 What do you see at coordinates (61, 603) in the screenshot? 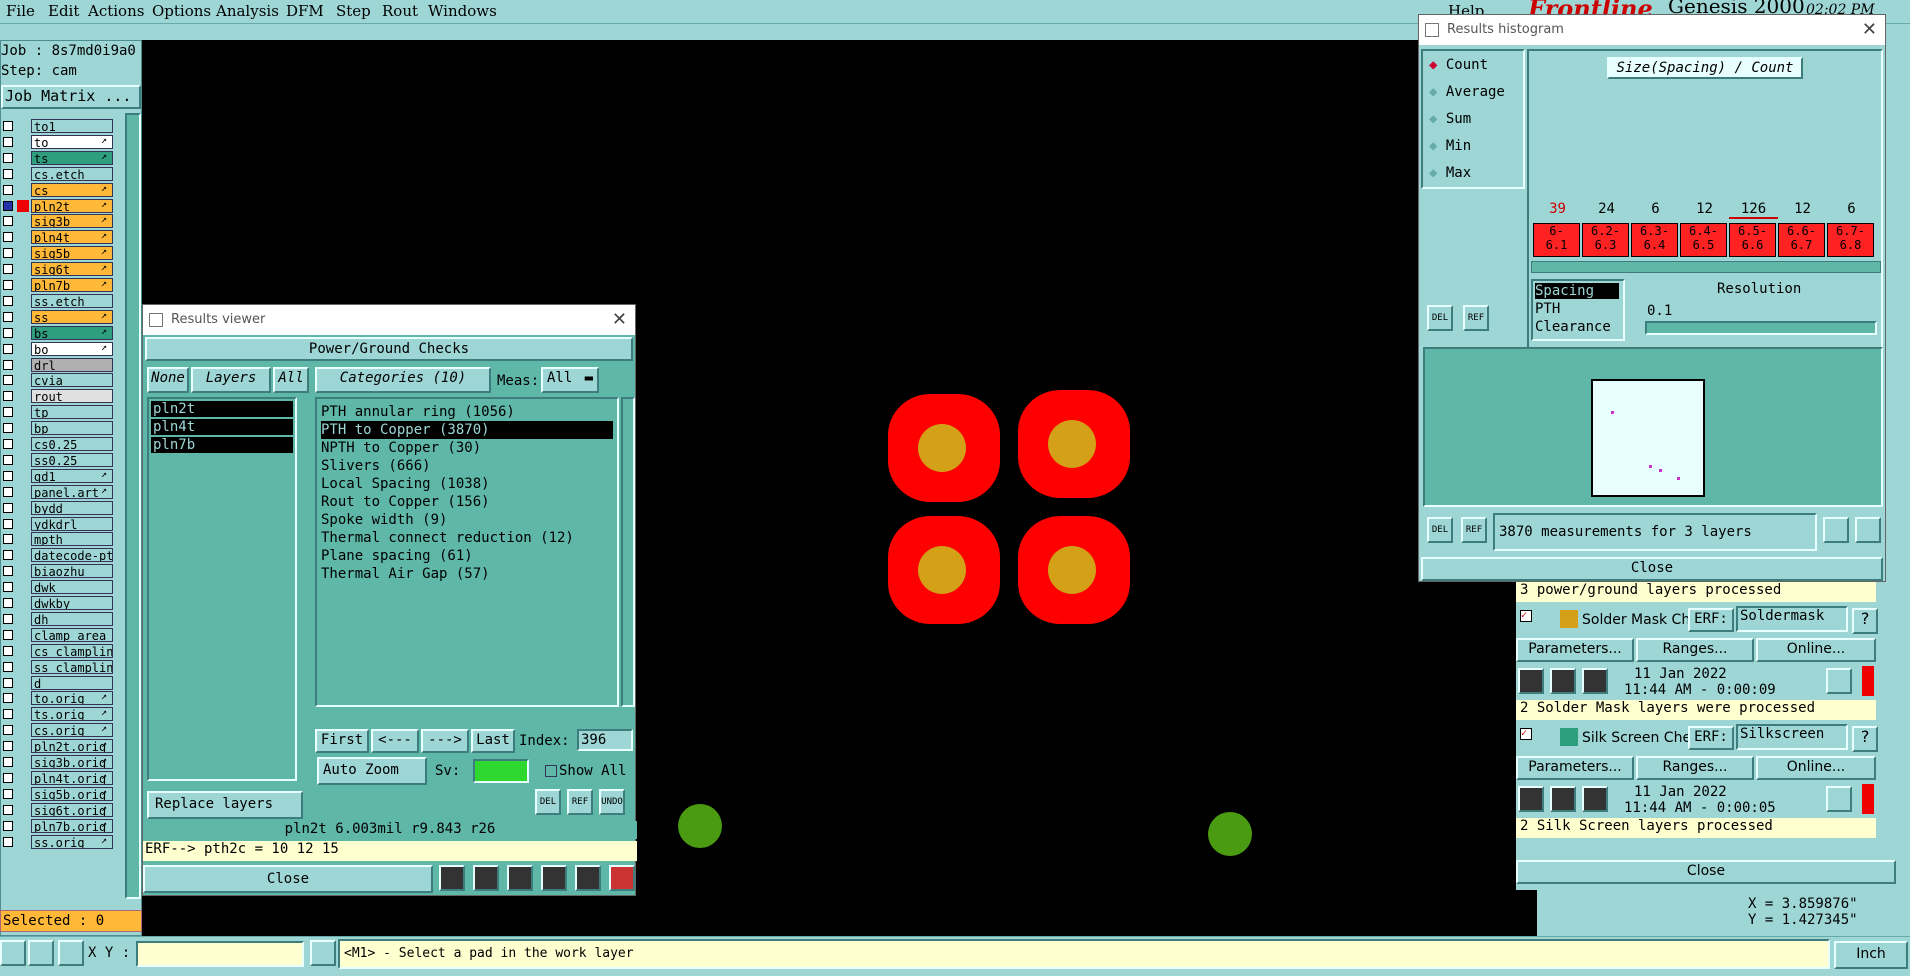
I see `layer-row: dwkby` at bounding box center [61, 603].